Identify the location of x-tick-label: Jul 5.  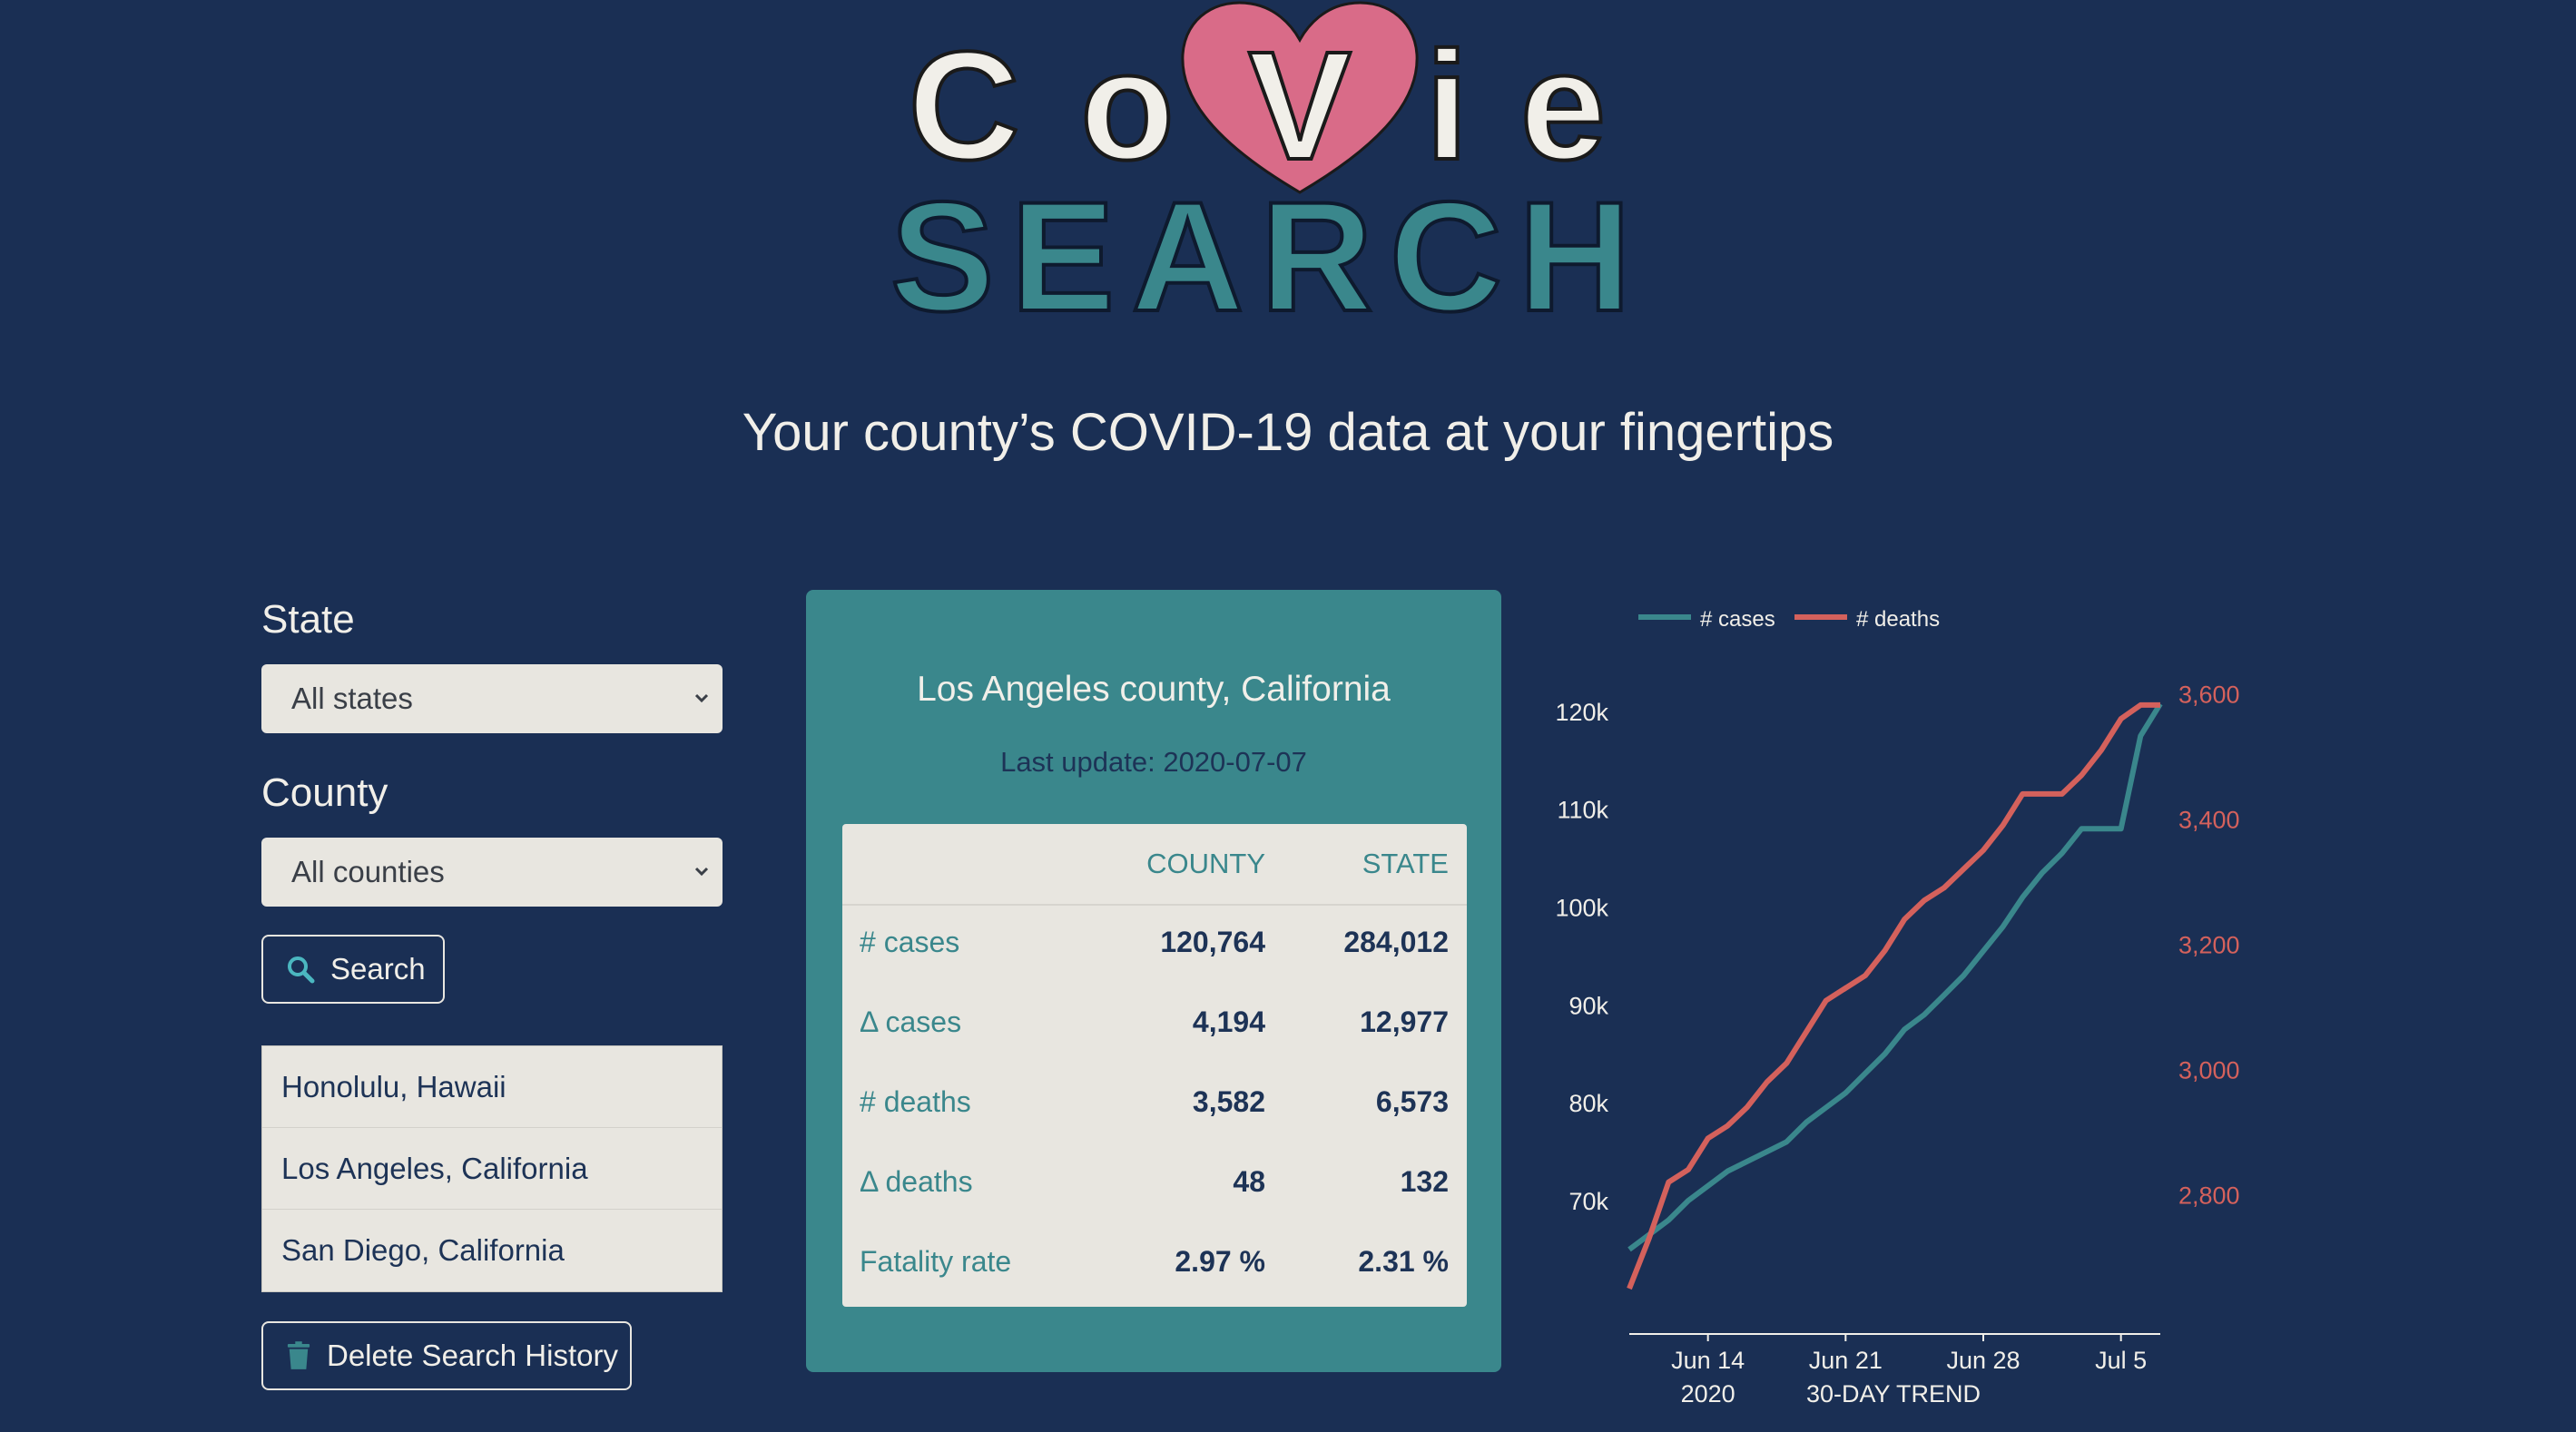
(2121, 1360).